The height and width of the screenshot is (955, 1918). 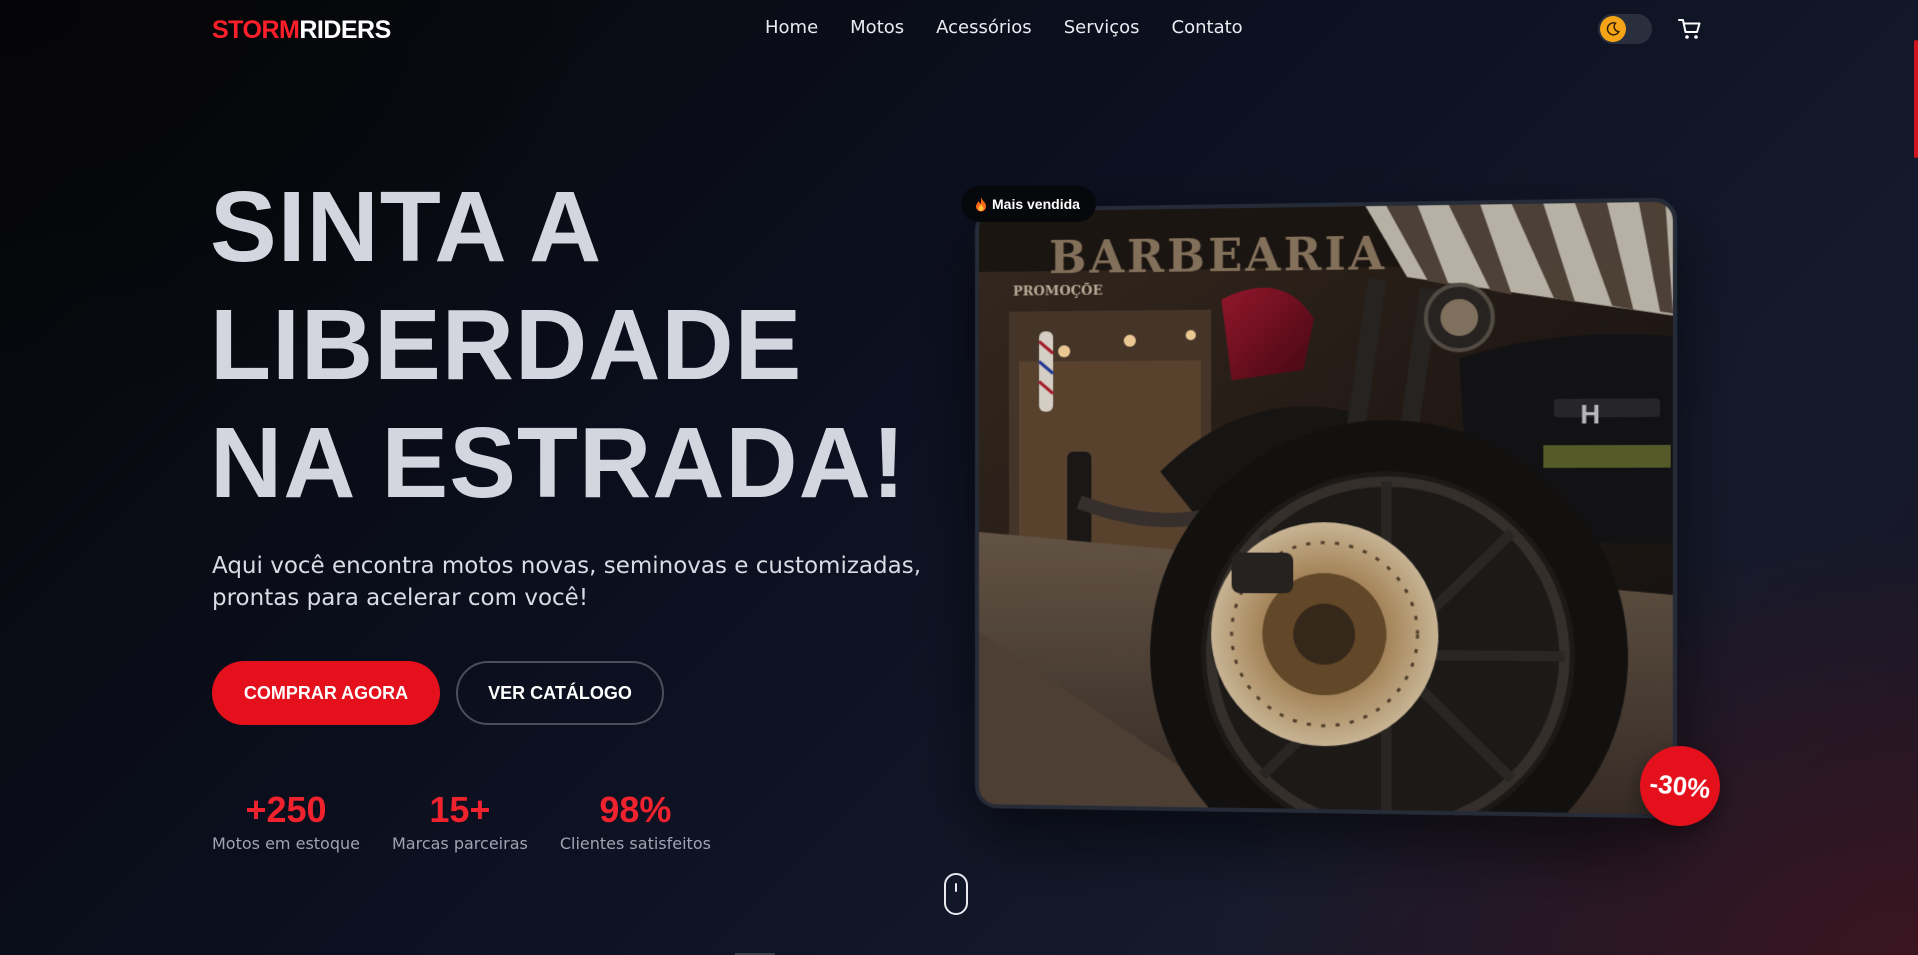 I want to click on moon-icon, so click(x=1613, y=29).